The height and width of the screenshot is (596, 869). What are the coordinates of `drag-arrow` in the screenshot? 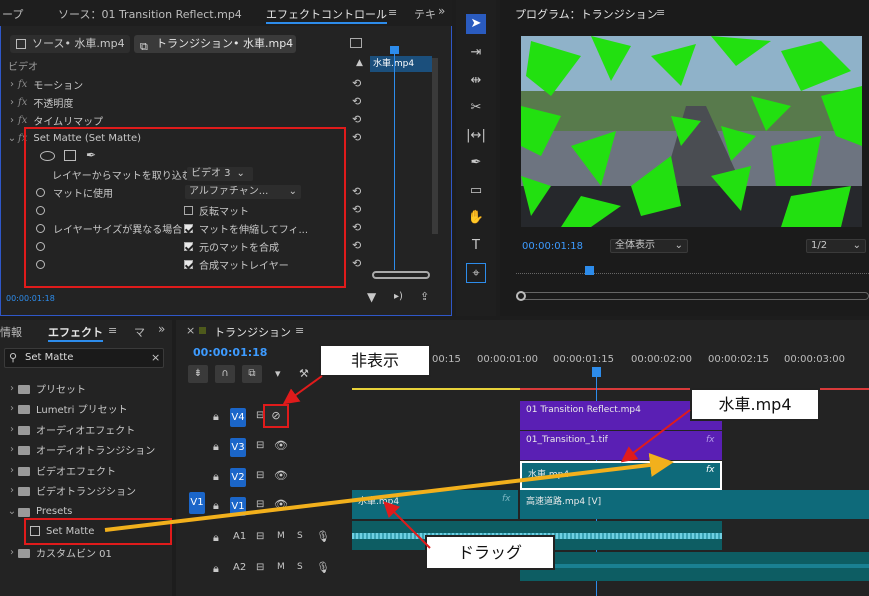 It's located at (389, 492).